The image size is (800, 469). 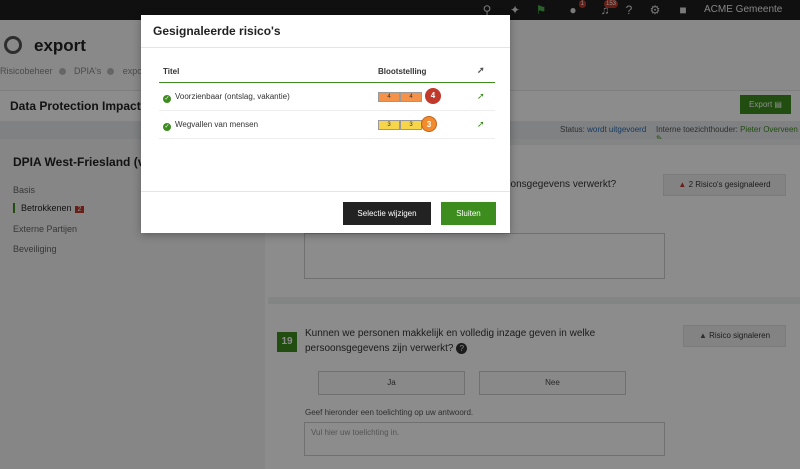 I want to click on col-title: Titel, so click(x=171, y=71).